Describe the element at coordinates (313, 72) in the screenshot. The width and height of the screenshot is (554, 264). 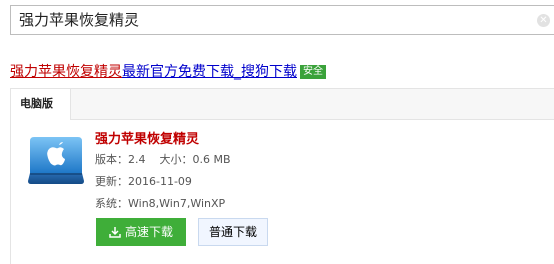
I see `safe-badge: 安全` at that location.